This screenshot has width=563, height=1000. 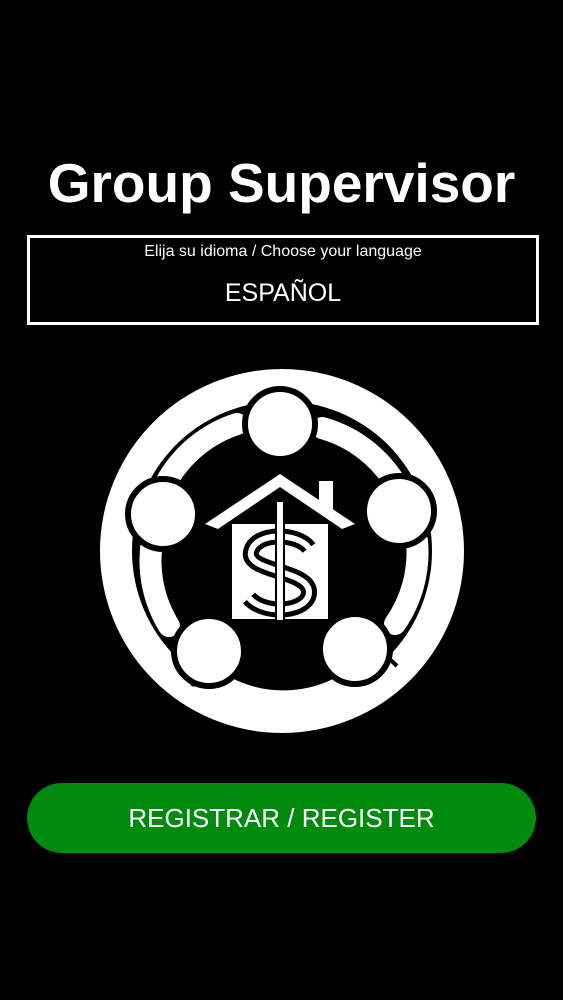 I want to click on language-selected-value: ESPAÑOL, so click(x=283, y=293).